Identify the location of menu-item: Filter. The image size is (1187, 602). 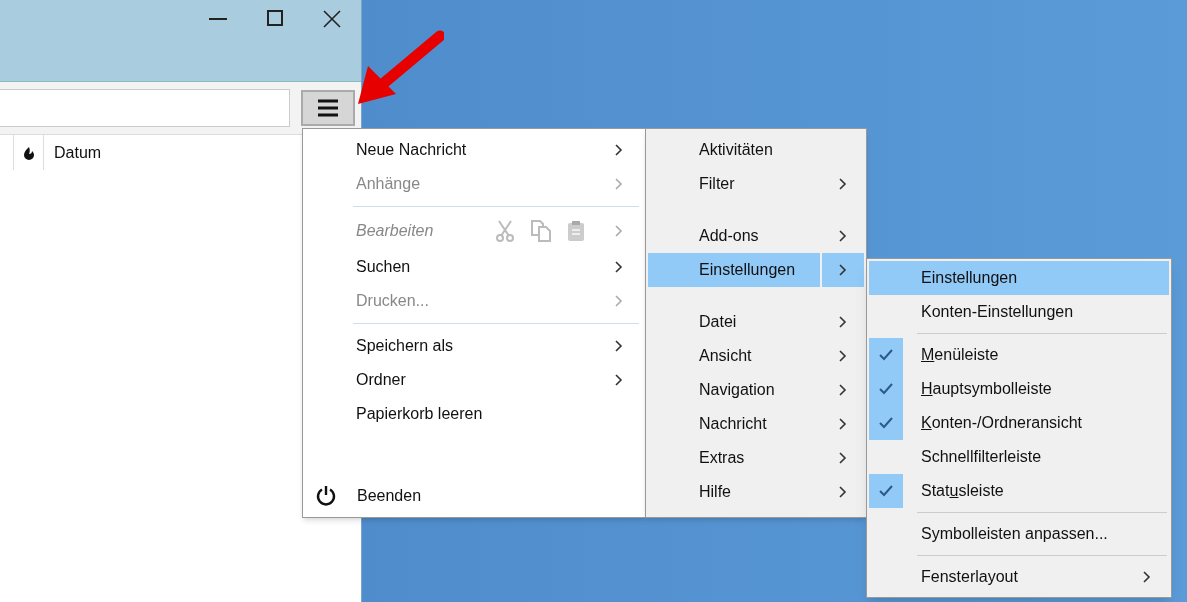
(734, 184).